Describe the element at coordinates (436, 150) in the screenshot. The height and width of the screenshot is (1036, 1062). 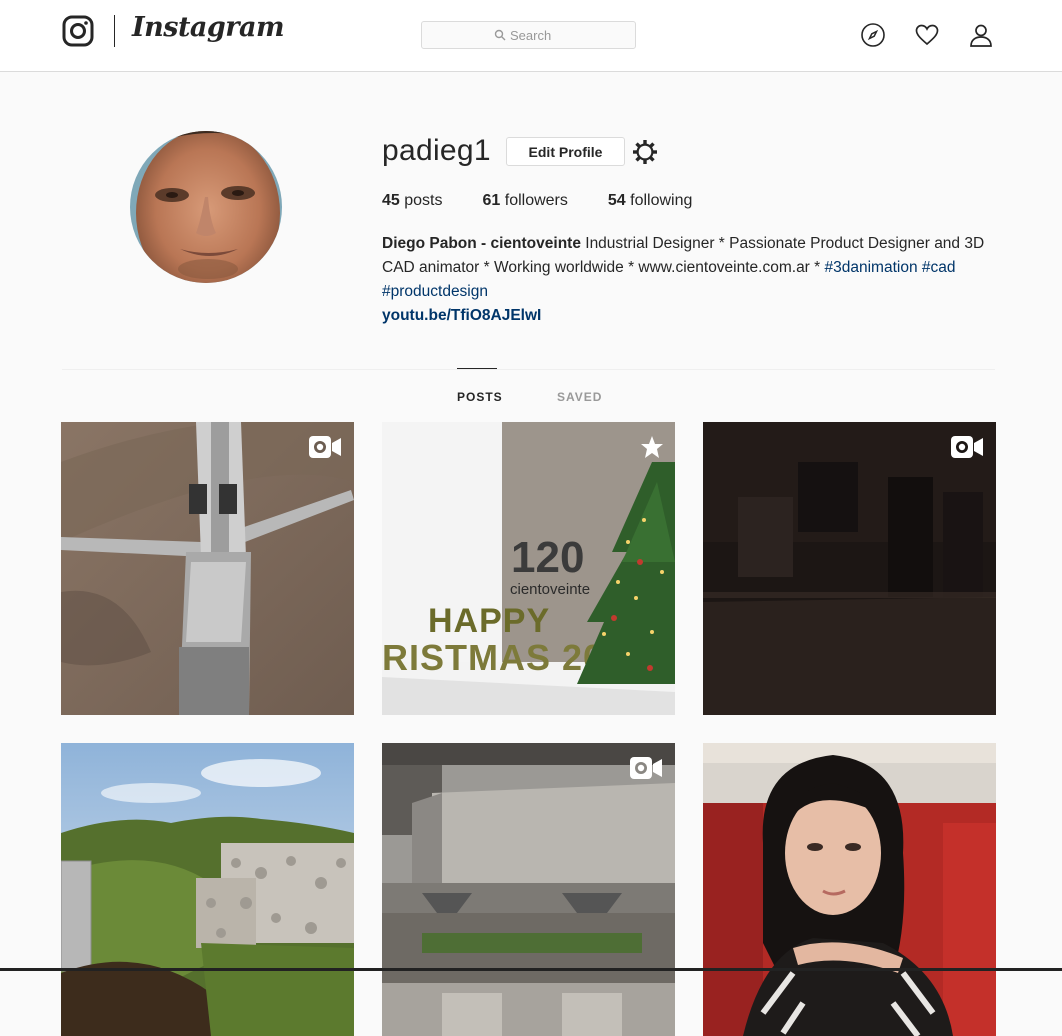
I see `profile-username: padieg1` at that location.